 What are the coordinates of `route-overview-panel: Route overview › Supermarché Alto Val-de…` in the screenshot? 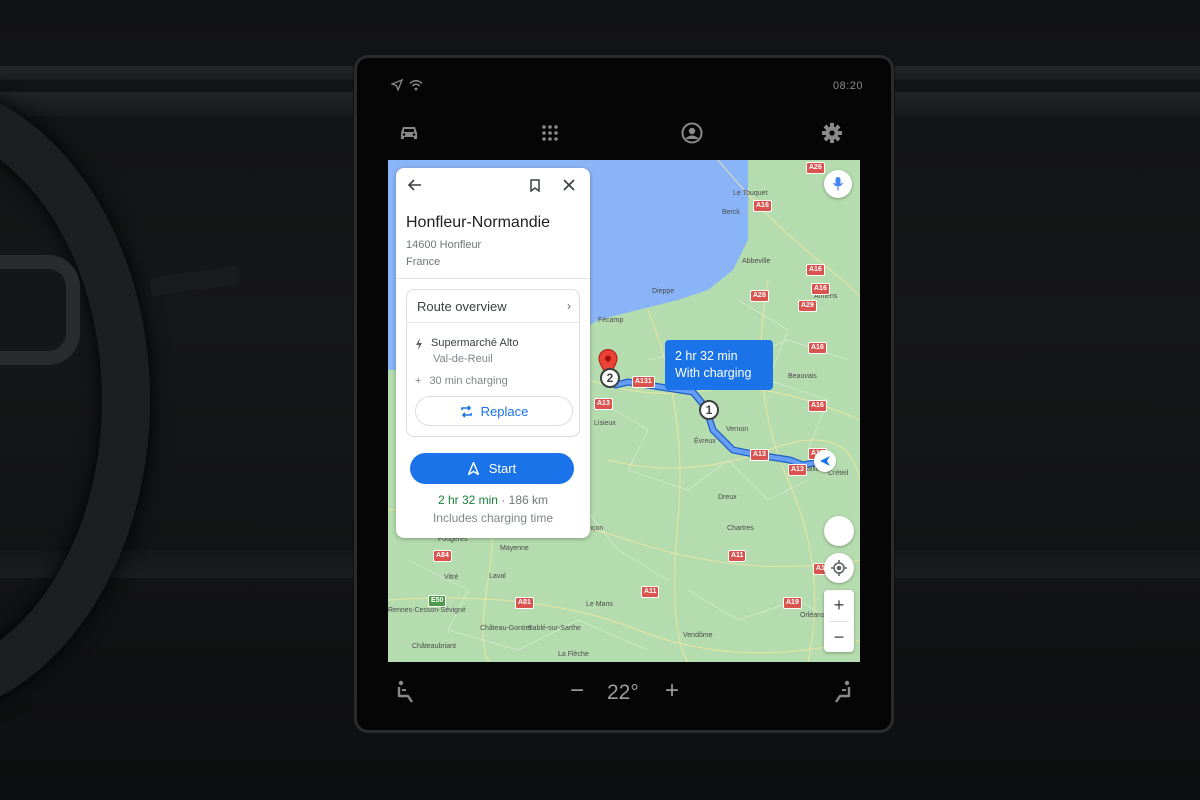 It's located at (493, 363).